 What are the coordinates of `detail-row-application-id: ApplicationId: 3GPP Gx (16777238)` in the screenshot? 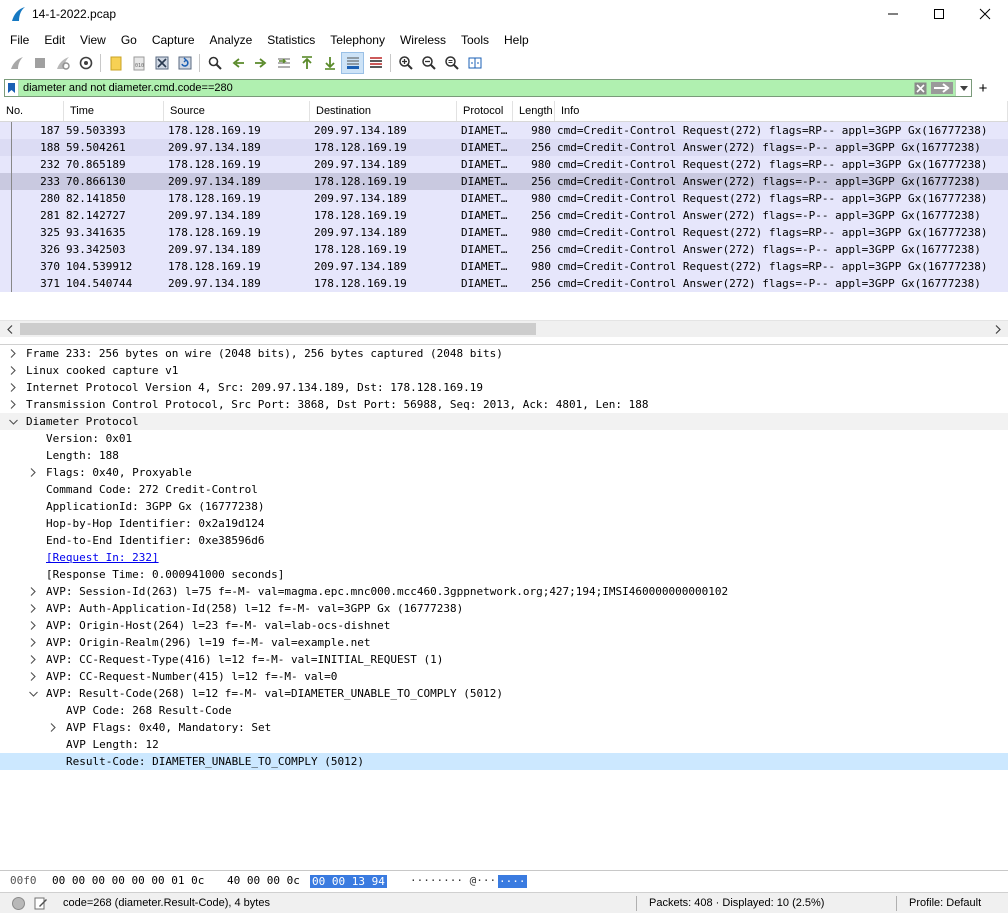 It's located at (504, 506).